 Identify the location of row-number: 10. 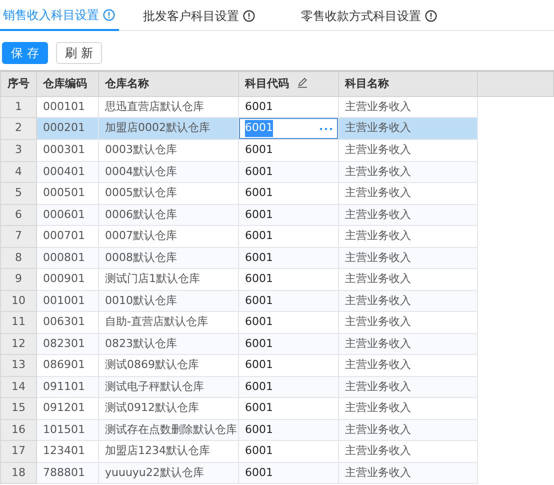
(18, 301).